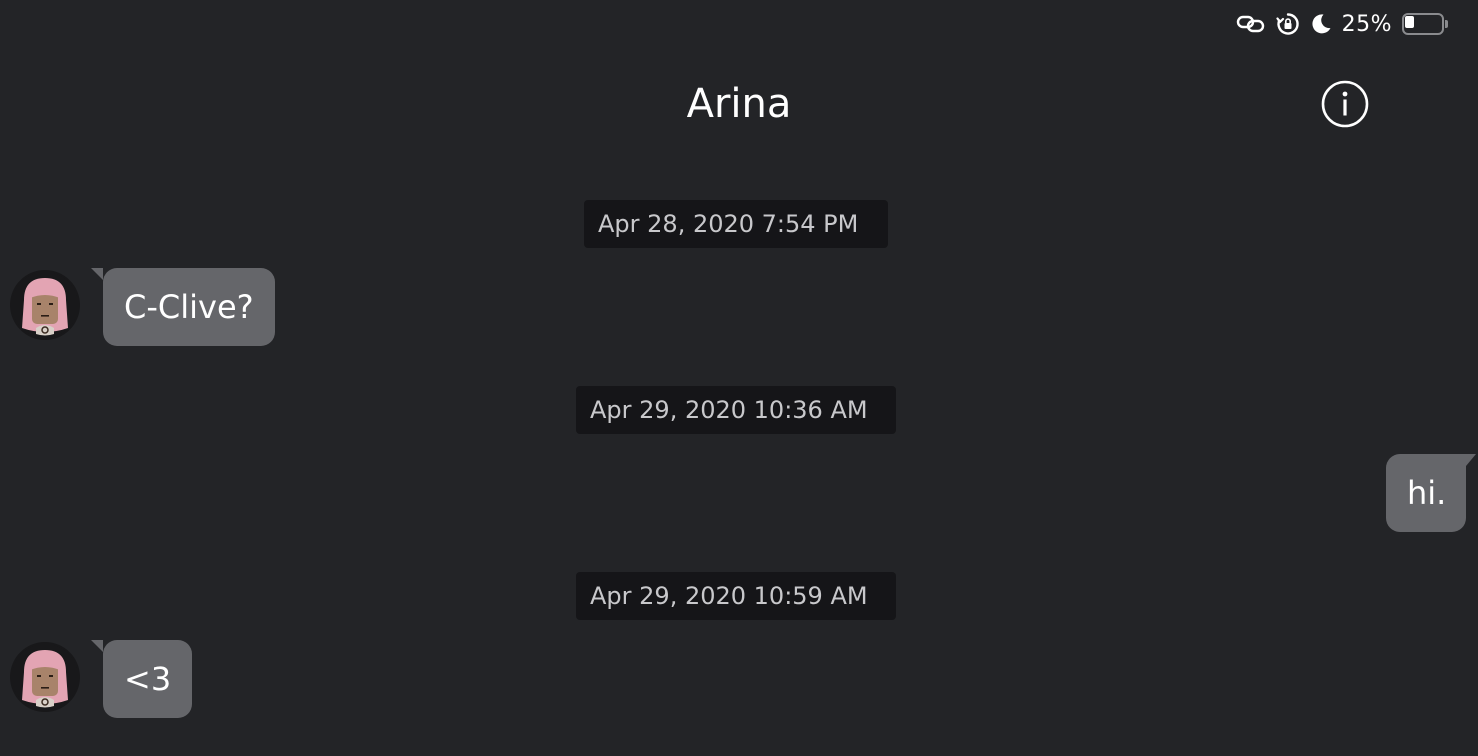 The height and width of the screenshot is (756, 1478). I want to click on link-icon, so click(1251, 24).